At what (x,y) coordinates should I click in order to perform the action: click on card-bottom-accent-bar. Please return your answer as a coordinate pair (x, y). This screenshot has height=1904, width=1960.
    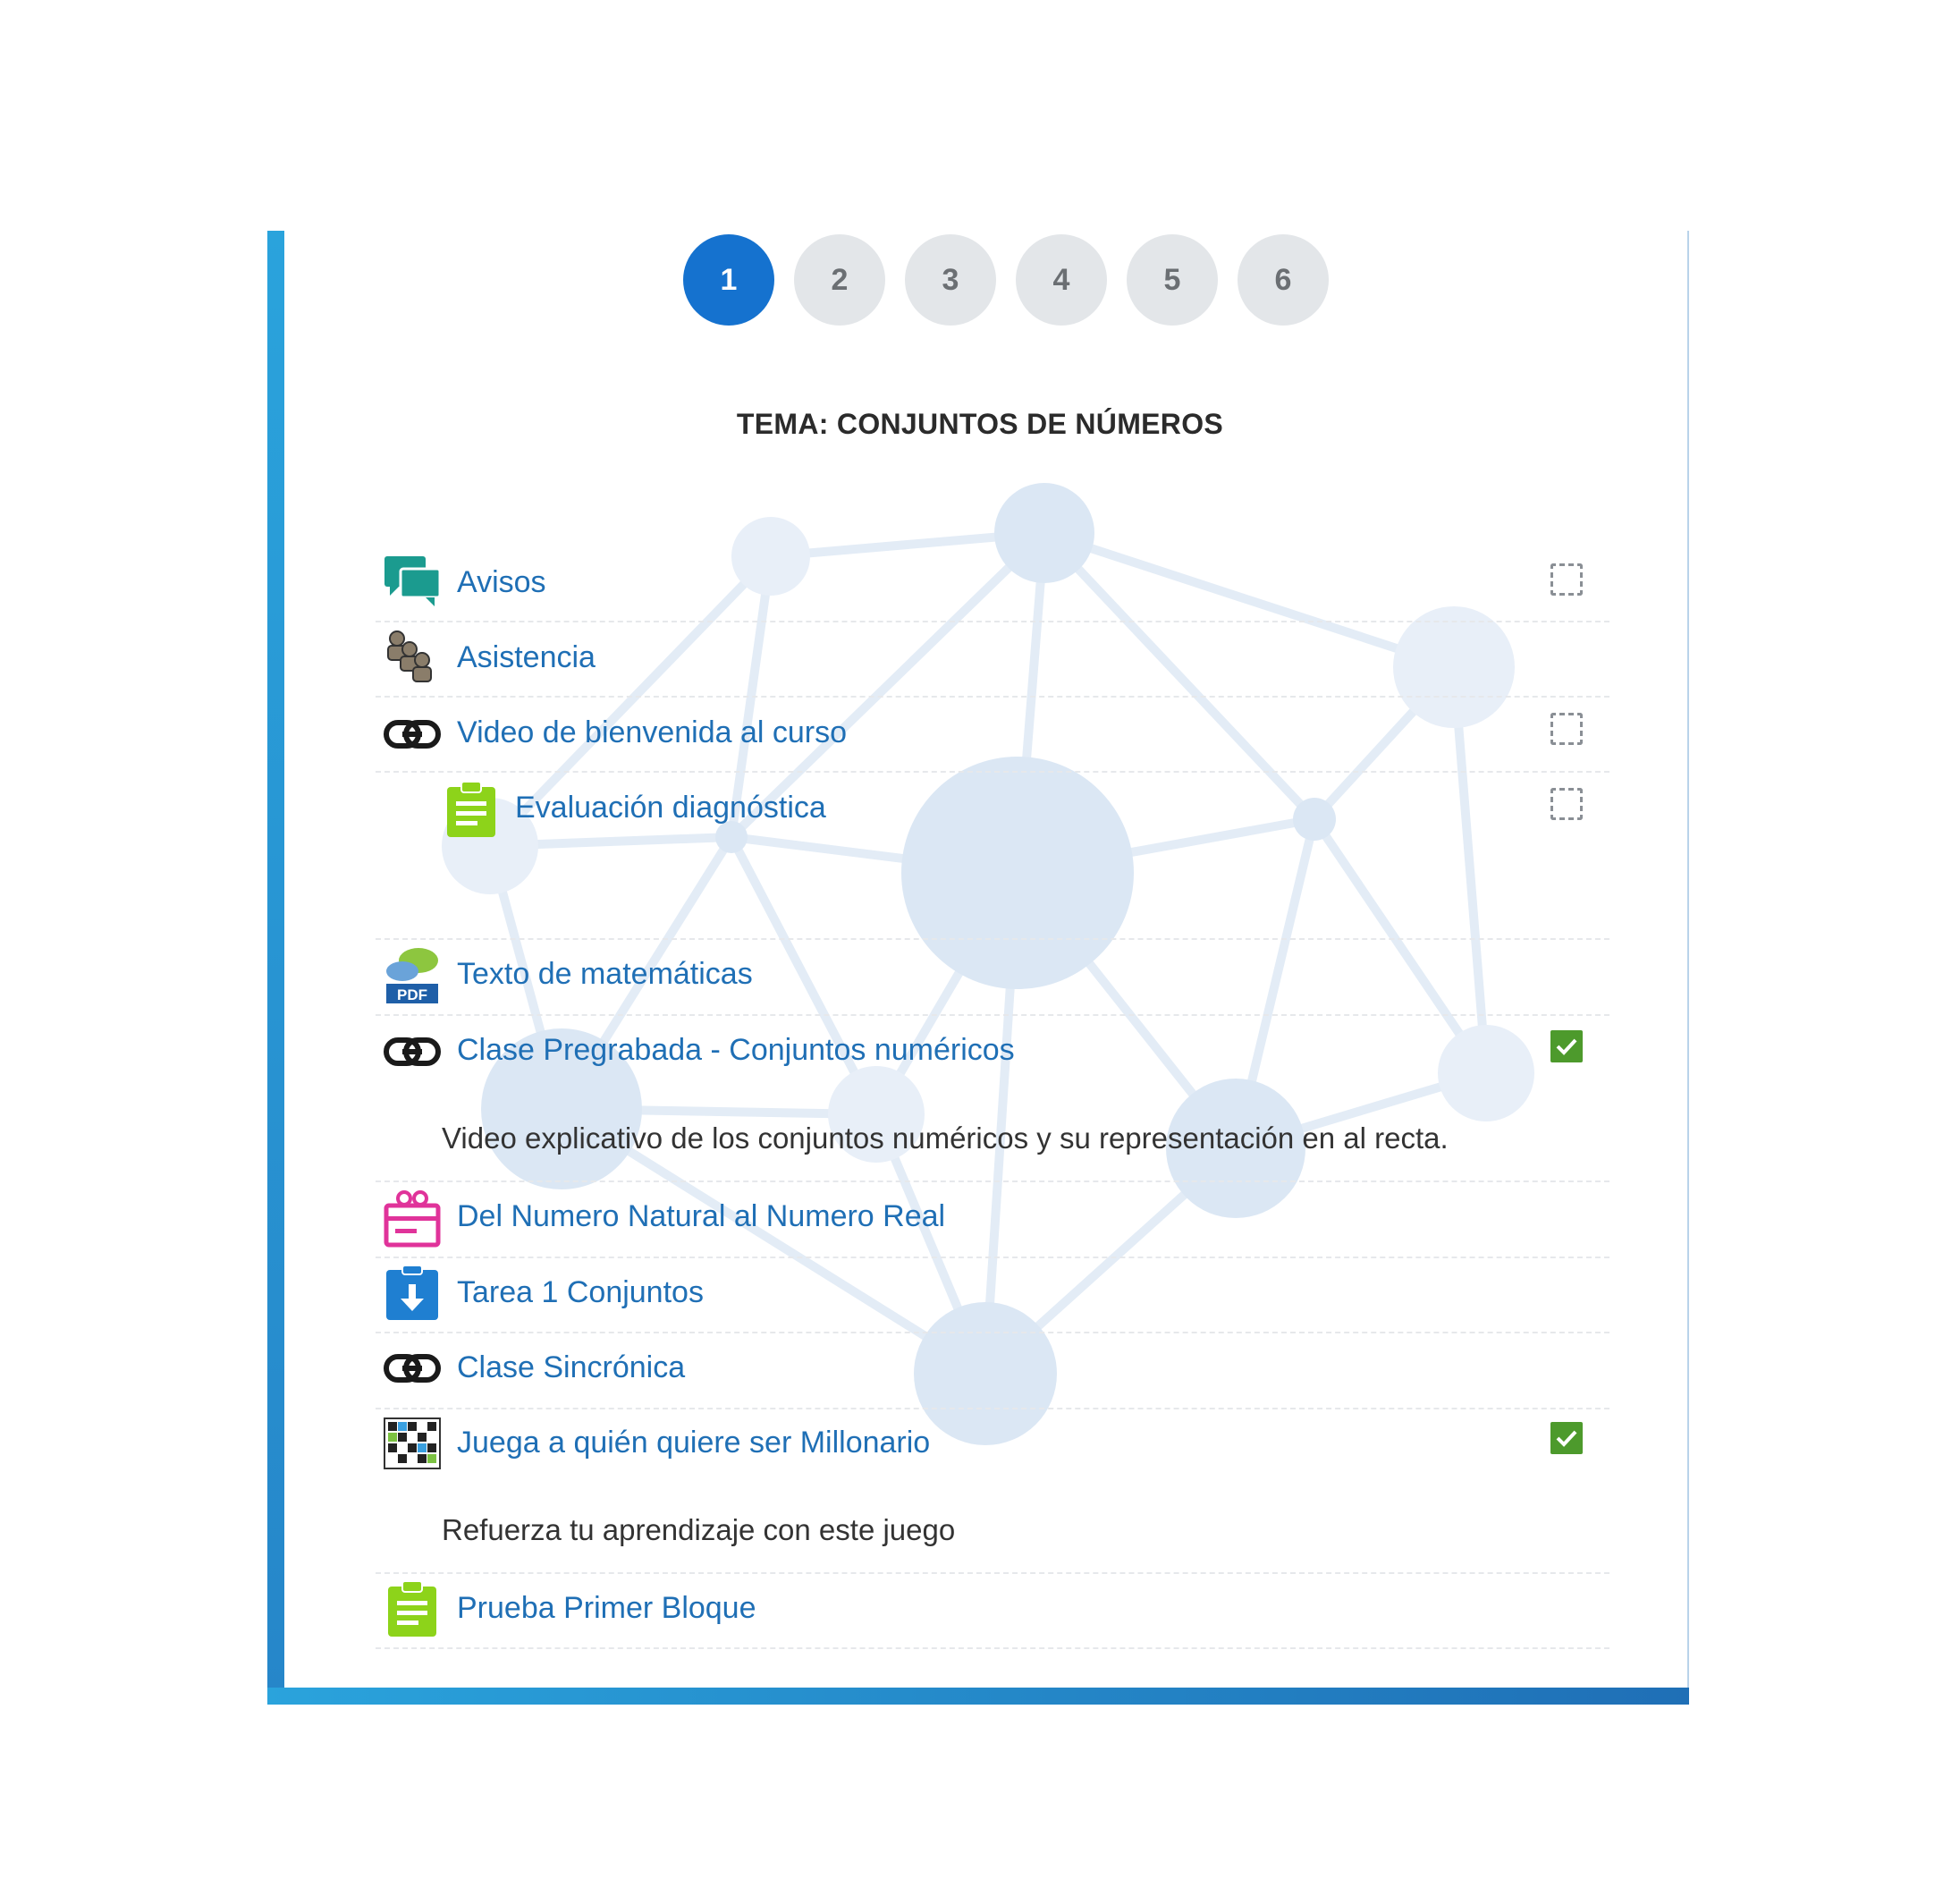
    Looking at the image, I should click on (978, 1696).